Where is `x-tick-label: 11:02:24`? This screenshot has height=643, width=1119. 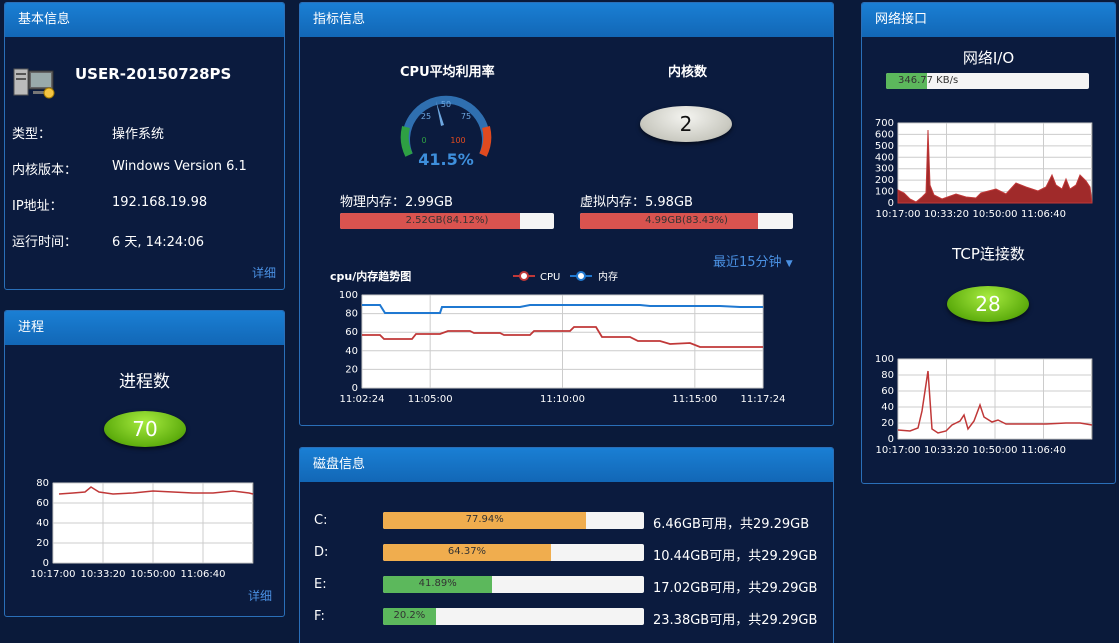 x-tick-label: 11:02:24 is located at coordinates (362, 399).